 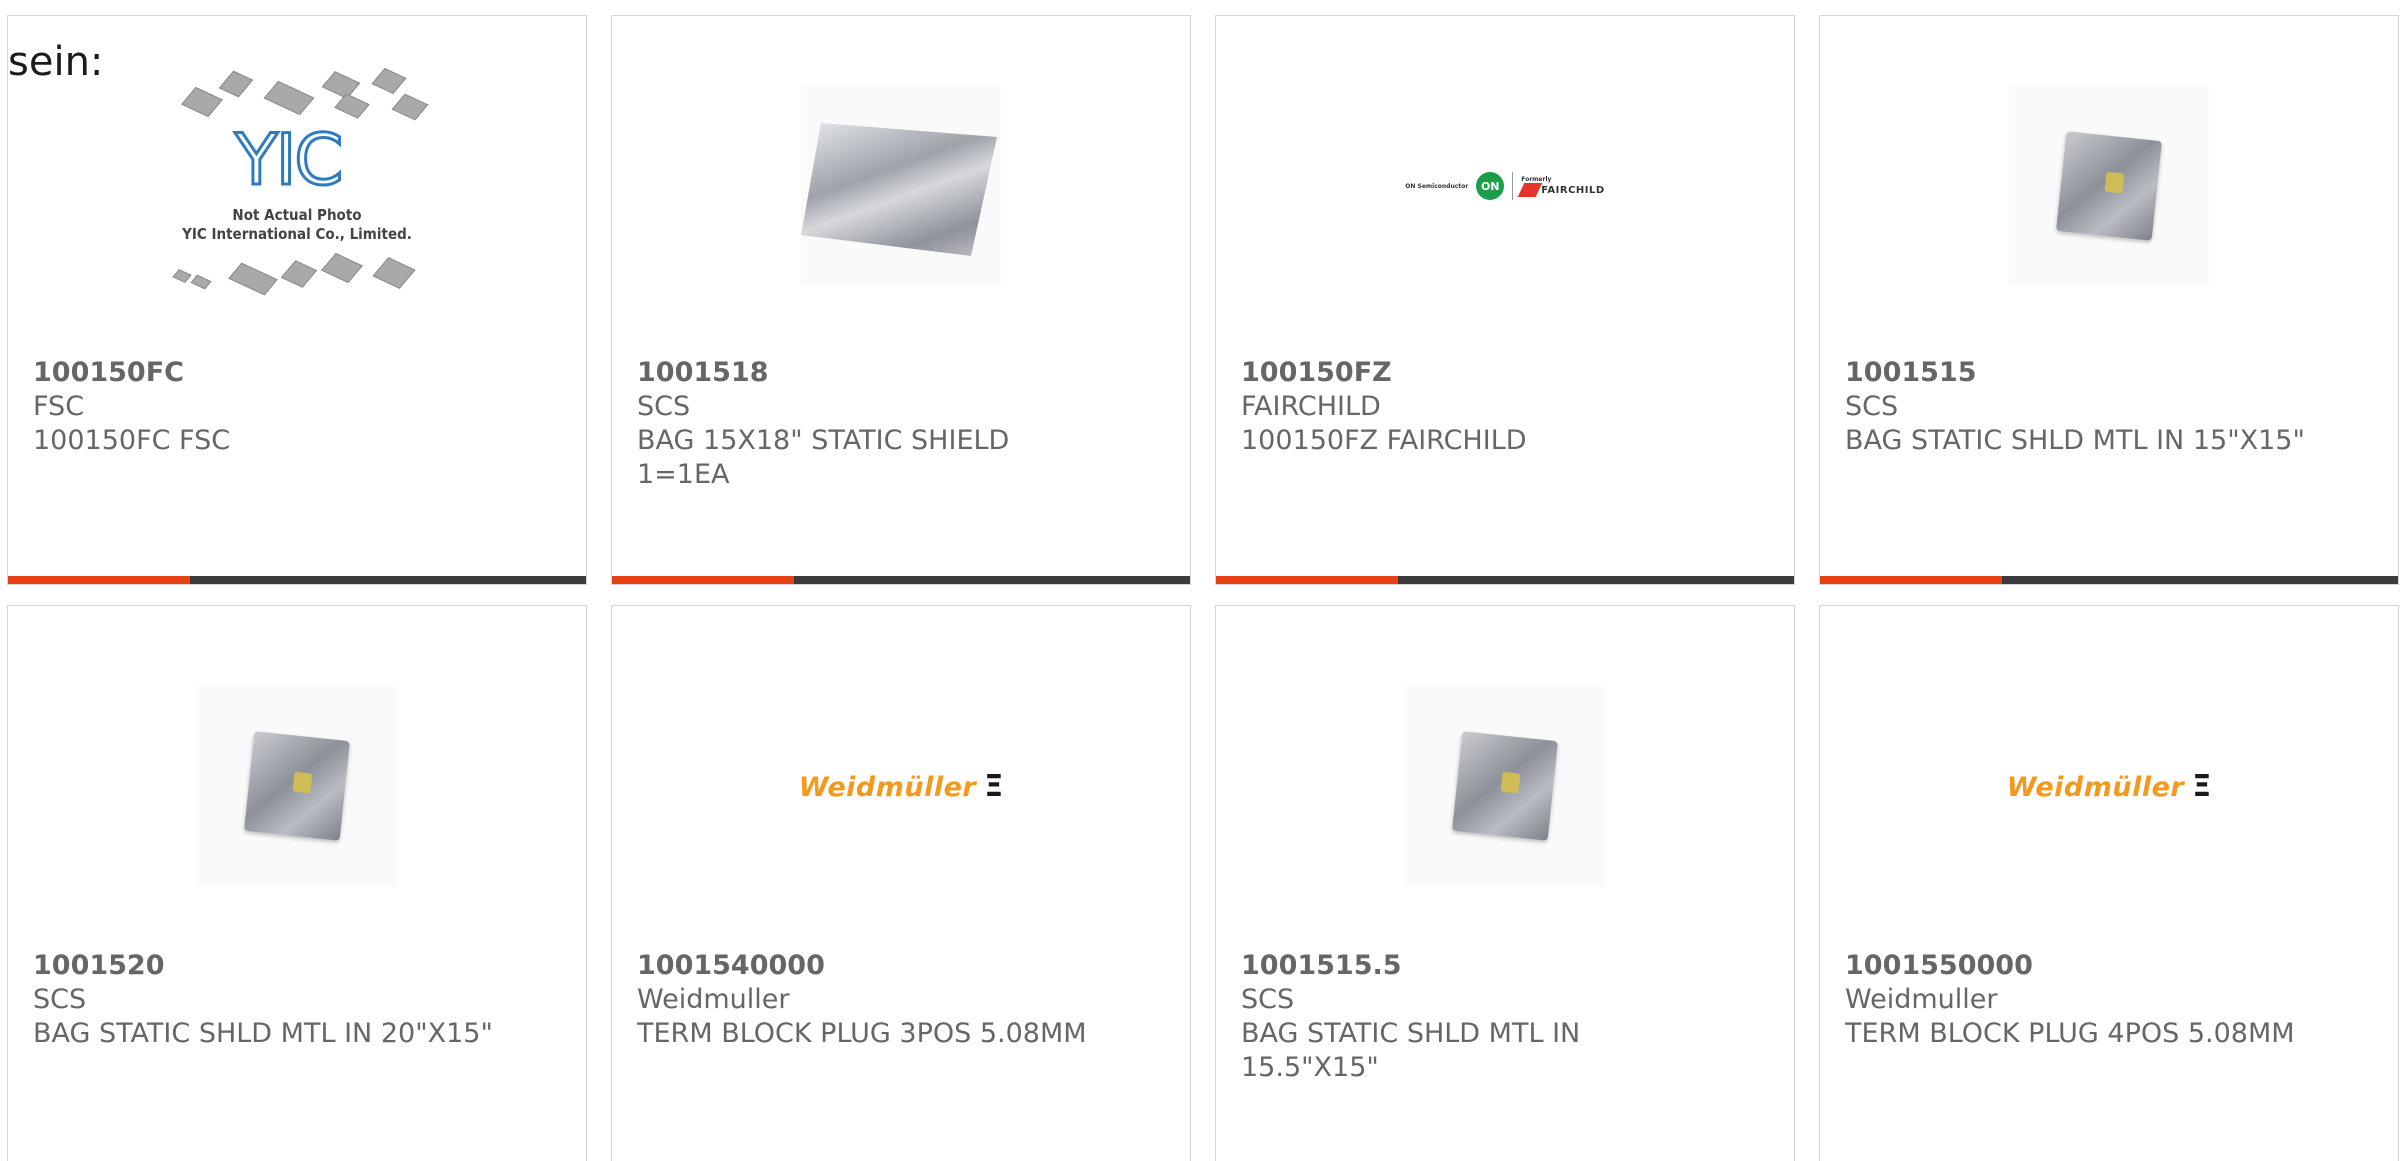 What do you see at coordinates (288, 160) in the screenshot?
I see `yic-logo: YIC` at bounding box center [288, 160].